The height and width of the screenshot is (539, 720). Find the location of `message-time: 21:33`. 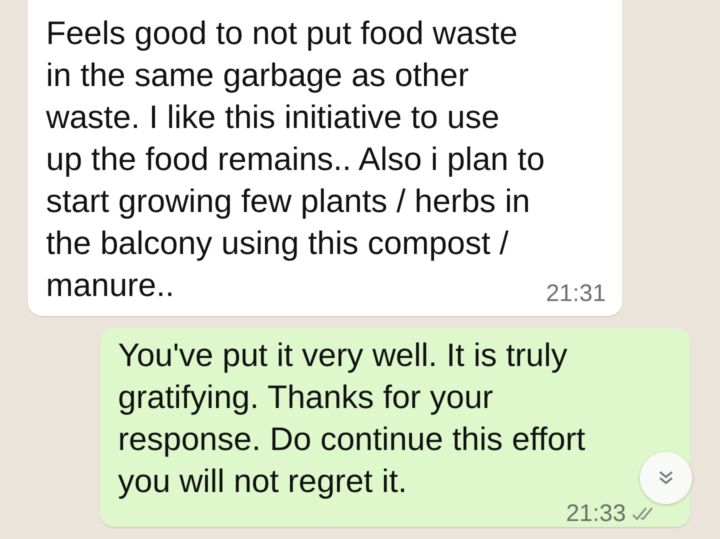

message-time: 21:33 is located at coordinates (596, 514).